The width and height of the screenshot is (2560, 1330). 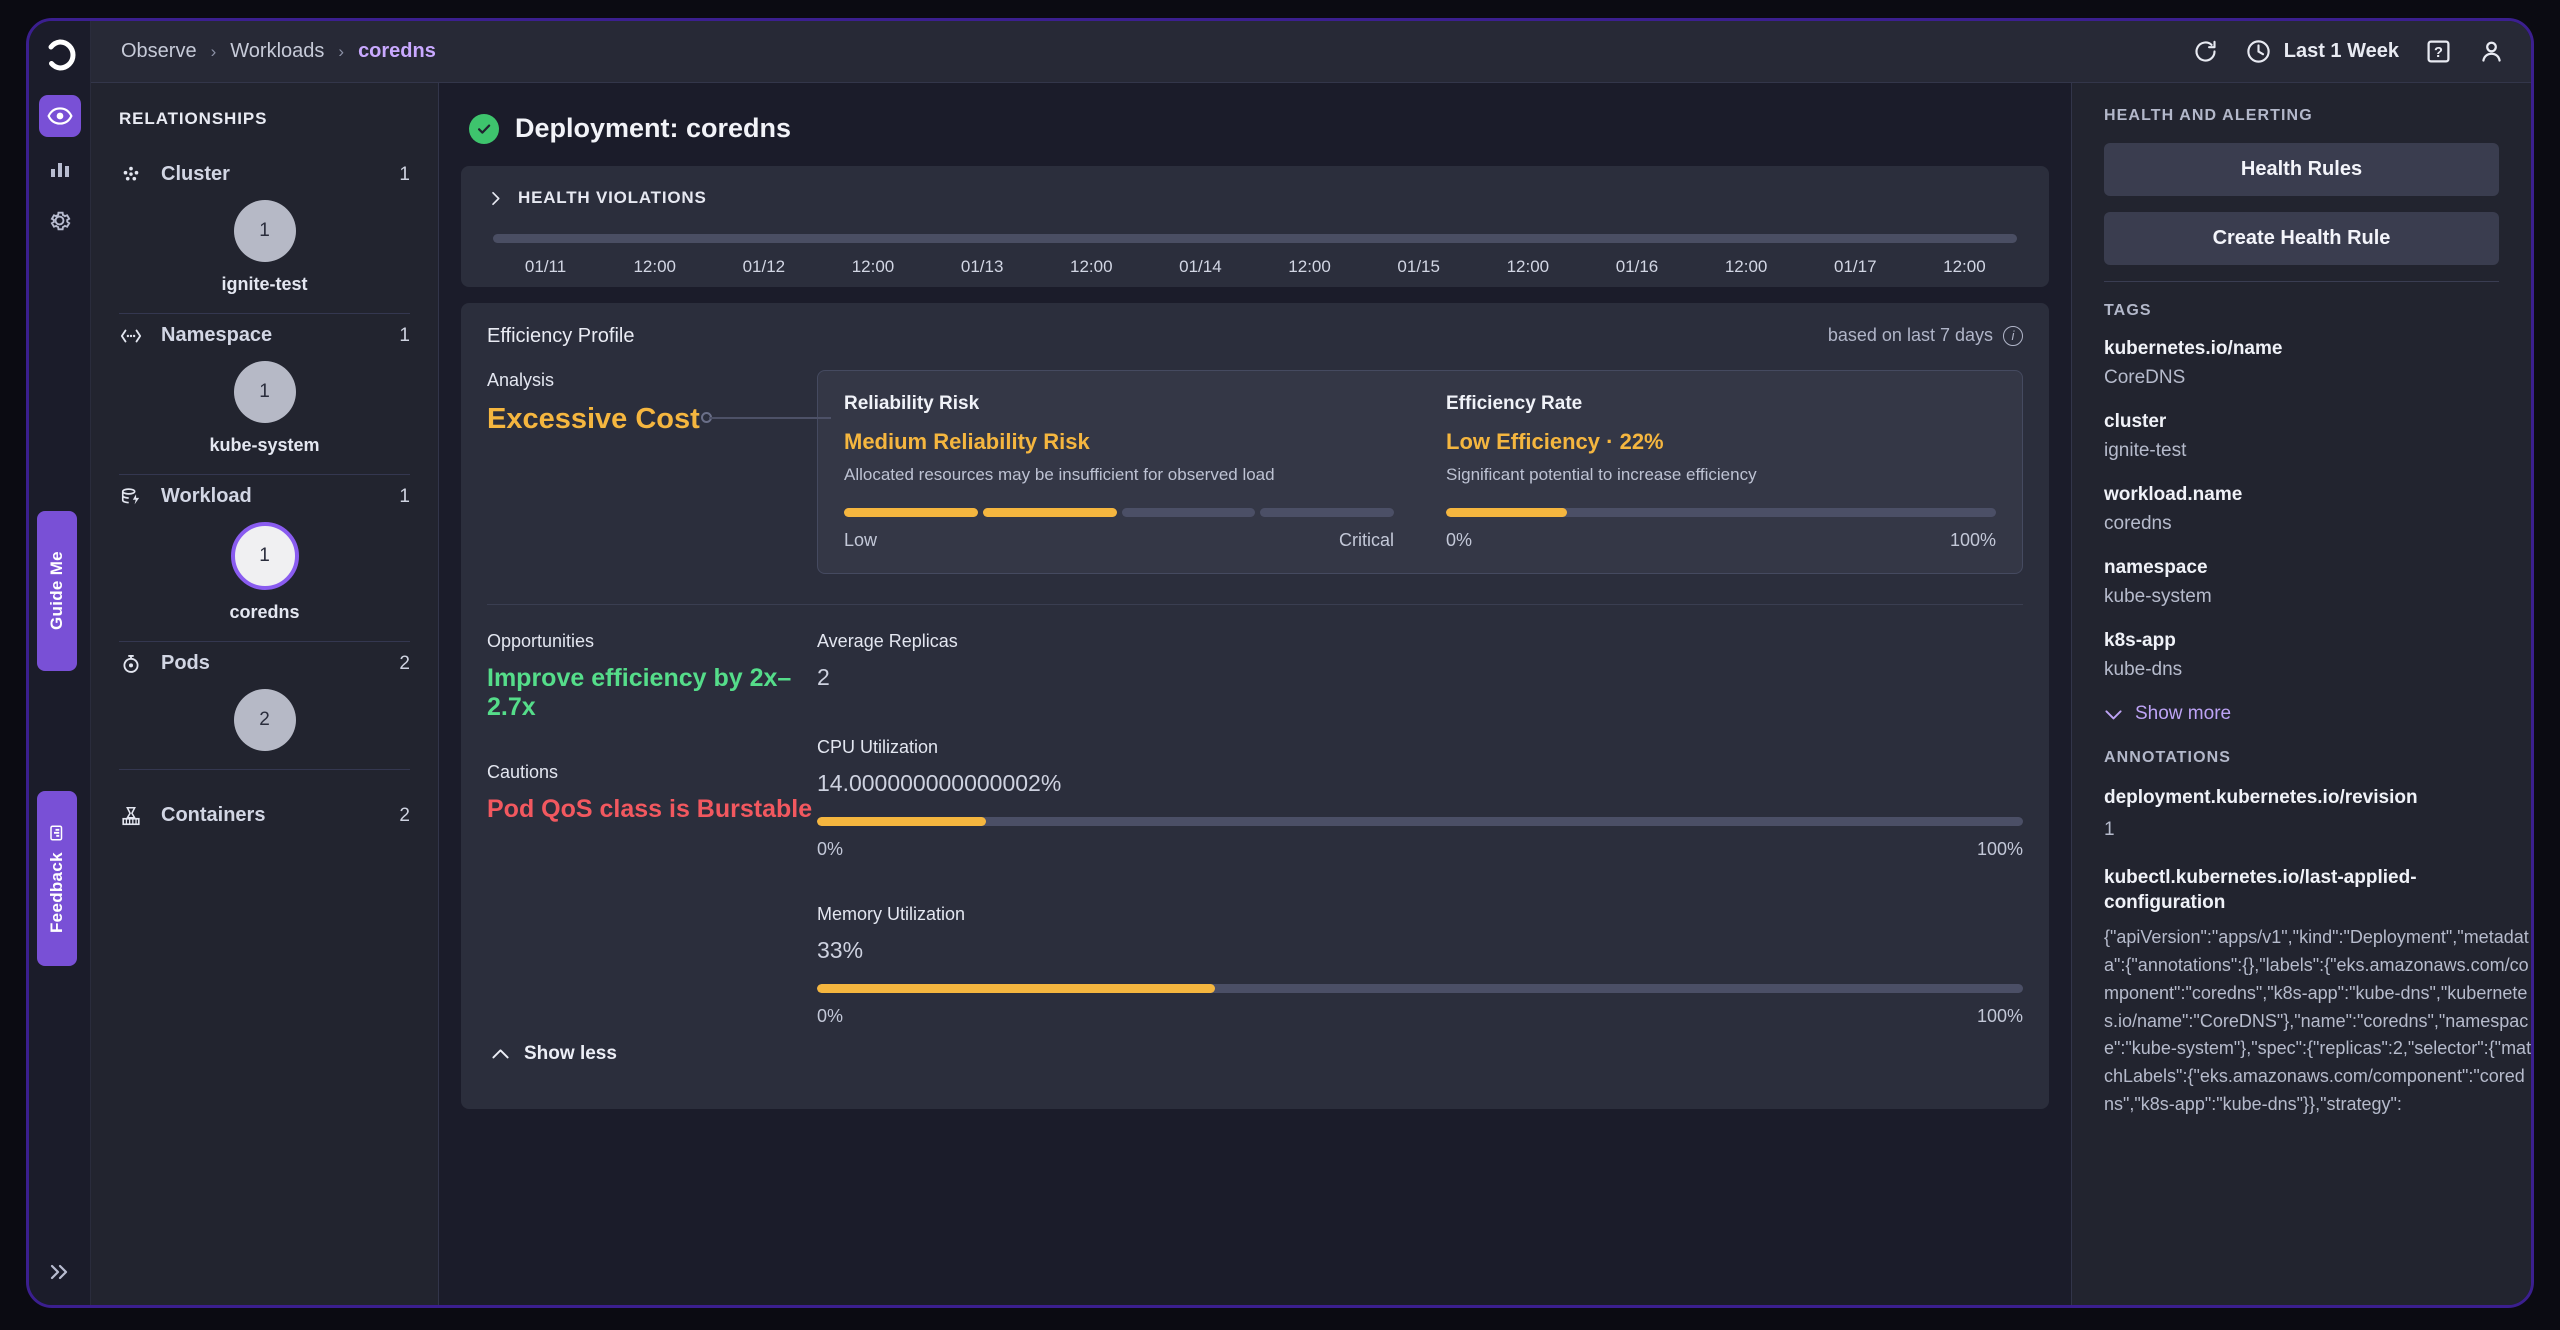 What do you see at coordinates (2156, 567) in the screenshot?
I see `tag-key: namespace` at bounding box center [2156, 567].